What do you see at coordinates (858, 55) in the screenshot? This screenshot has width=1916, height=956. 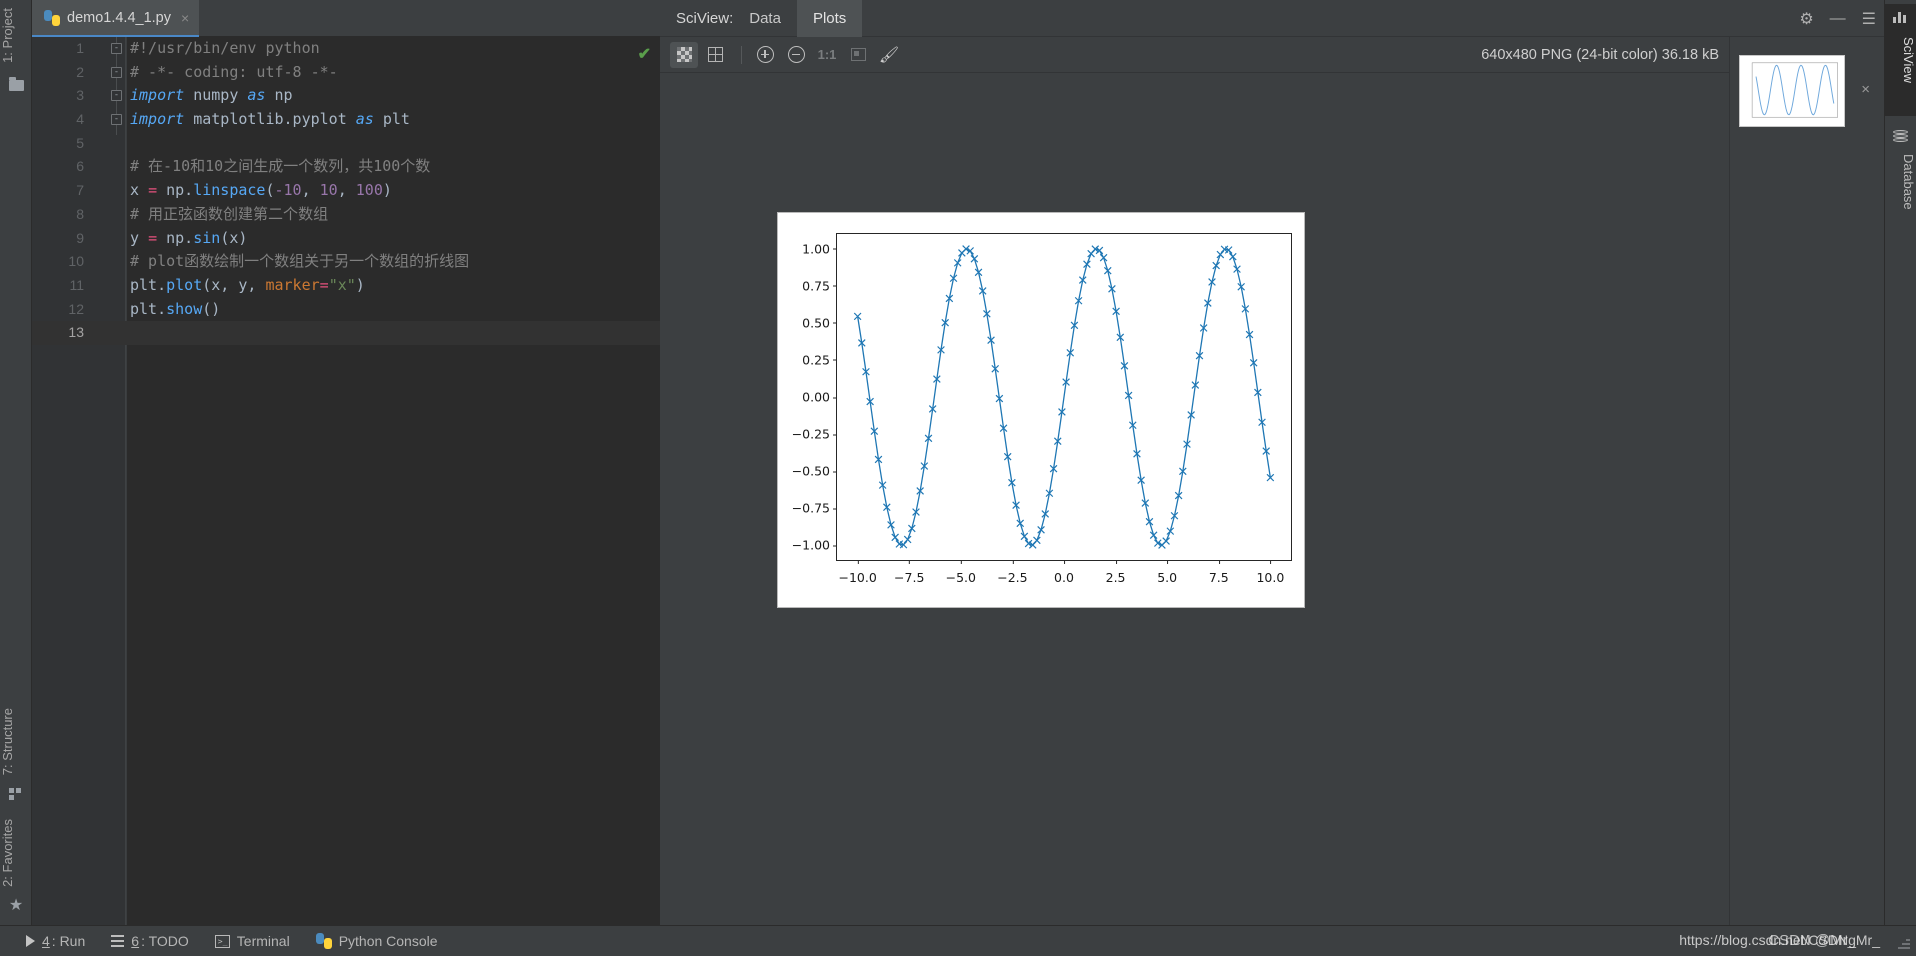 I see `fit-to-window-button` at bounding box center [858, 55].